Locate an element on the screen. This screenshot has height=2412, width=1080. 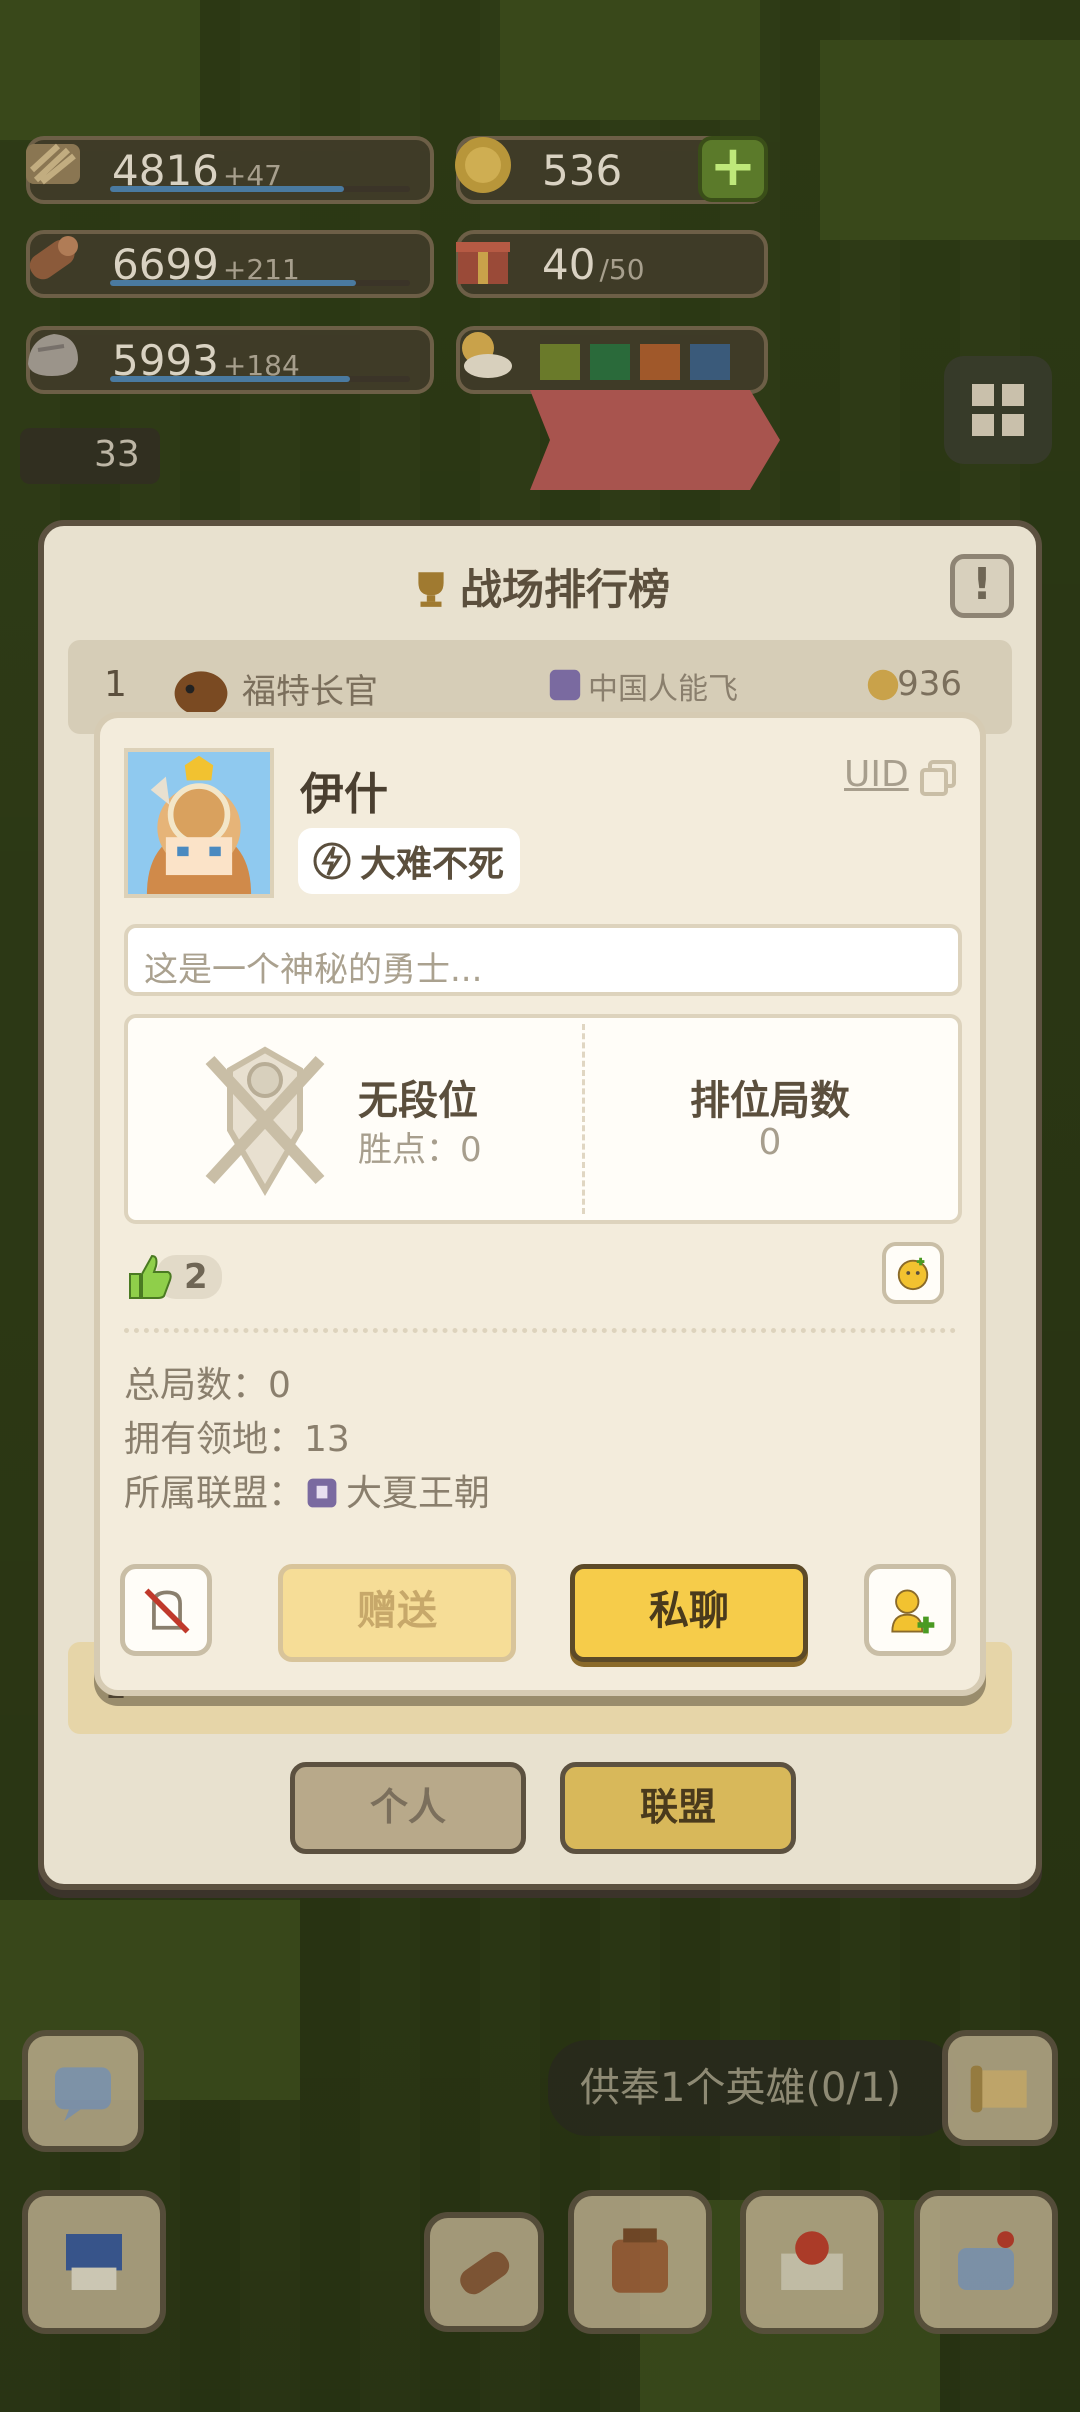
gift-button: 赠送 is located at coordinates (397, 1613).